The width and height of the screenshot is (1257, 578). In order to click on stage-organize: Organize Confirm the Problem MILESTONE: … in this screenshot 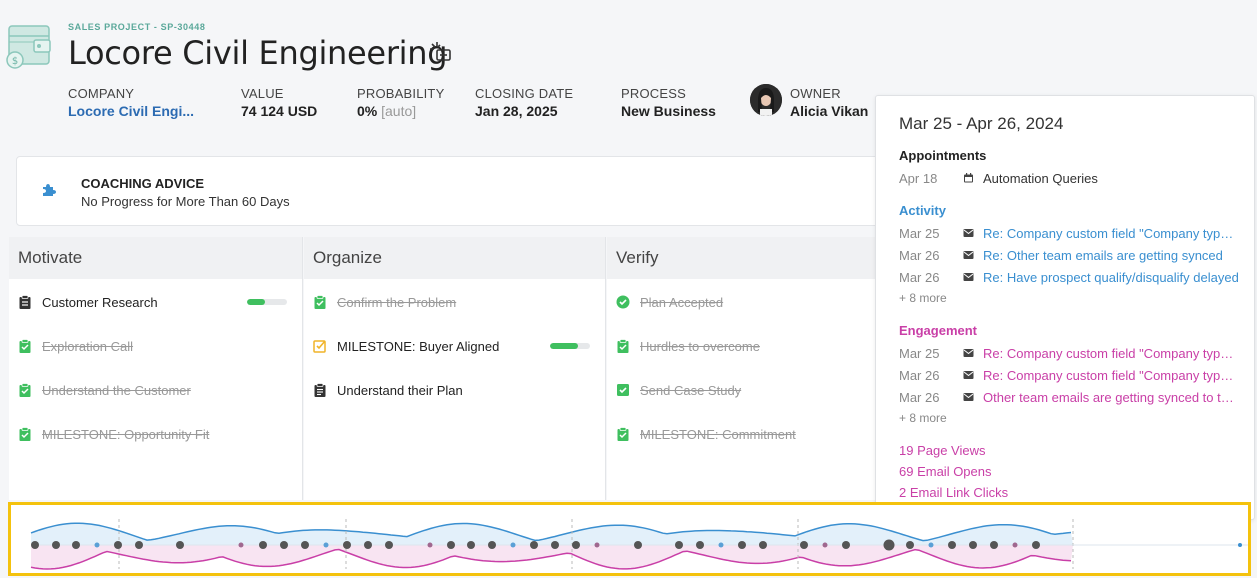, I will do `click(455, 368)`.